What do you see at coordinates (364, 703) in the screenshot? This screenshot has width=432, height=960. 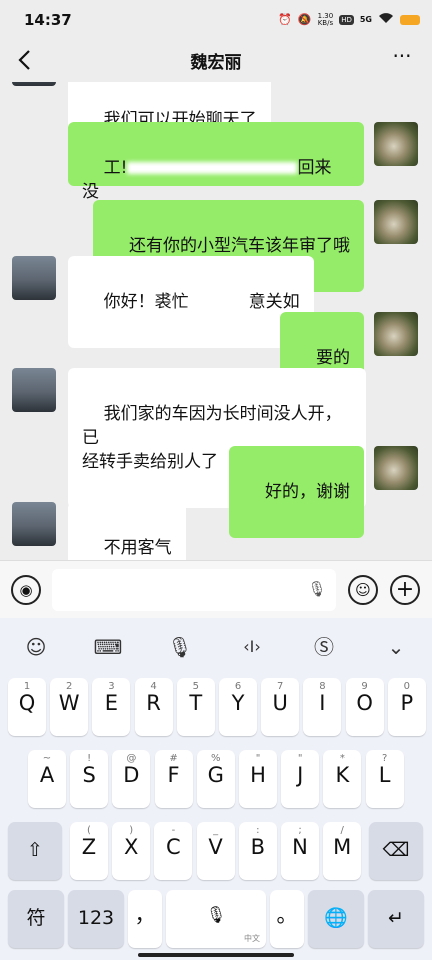 I see `key-label: O` at bounding box center [364, 703].